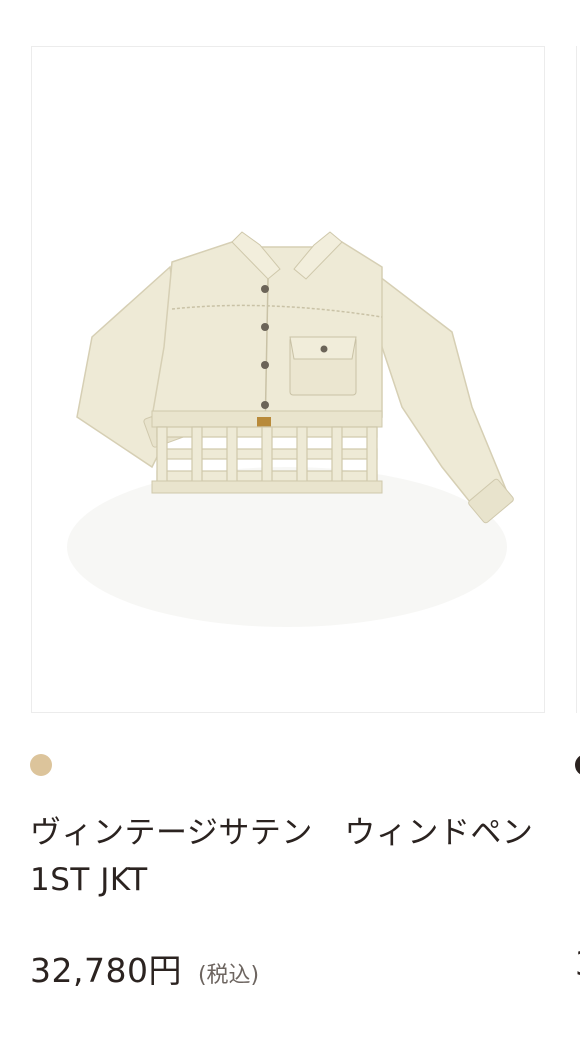  I want to click on color-swatch, so click(41, 765).